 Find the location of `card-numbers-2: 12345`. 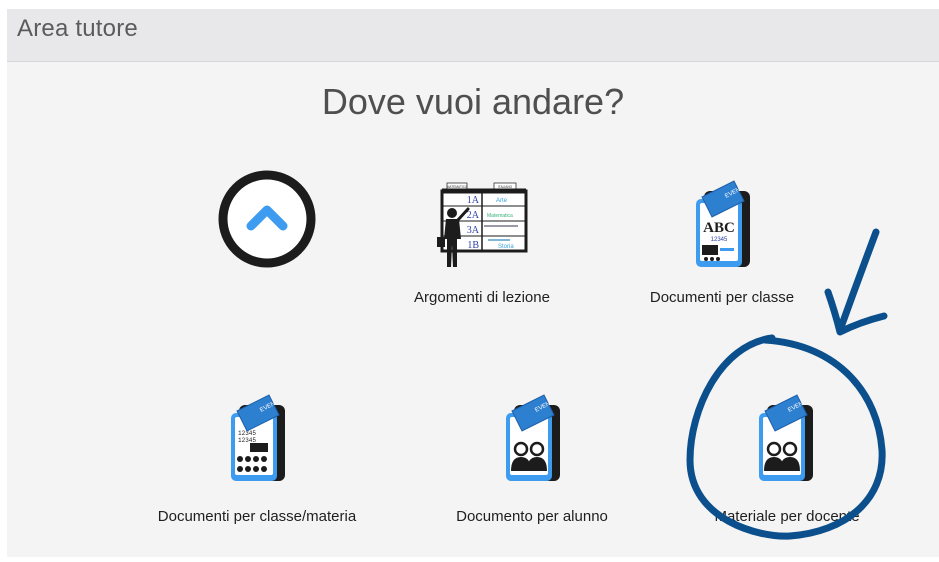

card-numbers-2: 12345 is located at coordinates (247, 440).